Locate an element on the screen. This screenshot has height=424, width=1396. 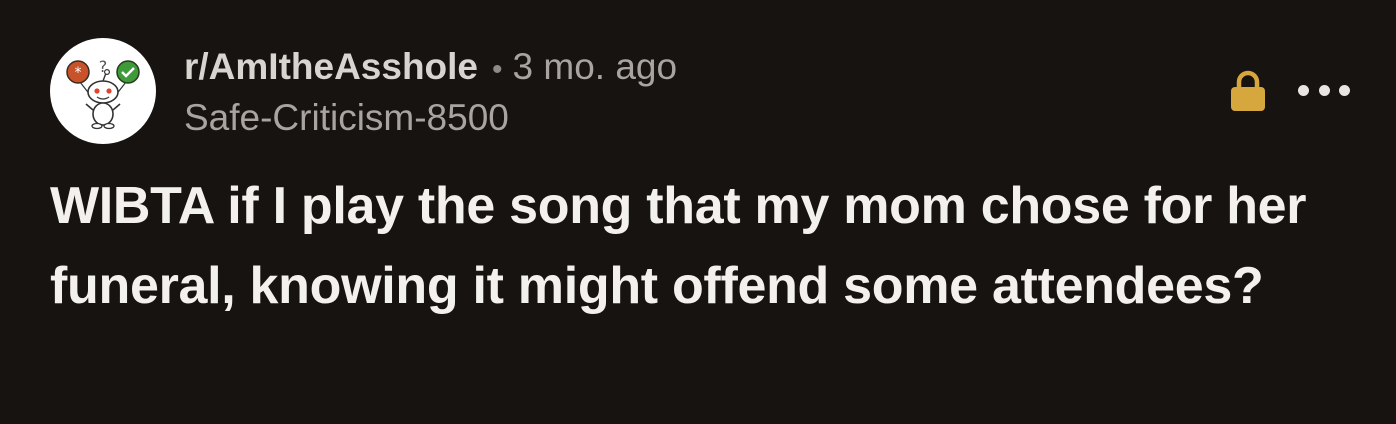
subreddit-link: r/AmItheAsshole is located at coordinates (331, 67).